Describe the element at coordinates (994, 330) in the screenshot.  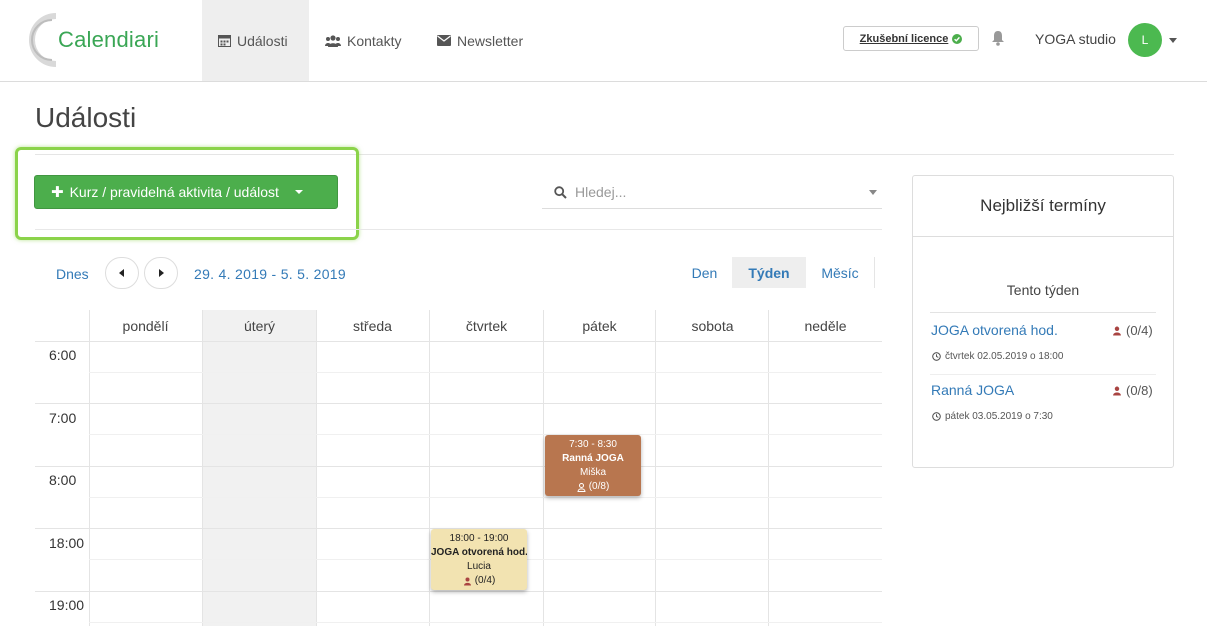
I see `term-link: JOGA otvorená hod.` at that location.